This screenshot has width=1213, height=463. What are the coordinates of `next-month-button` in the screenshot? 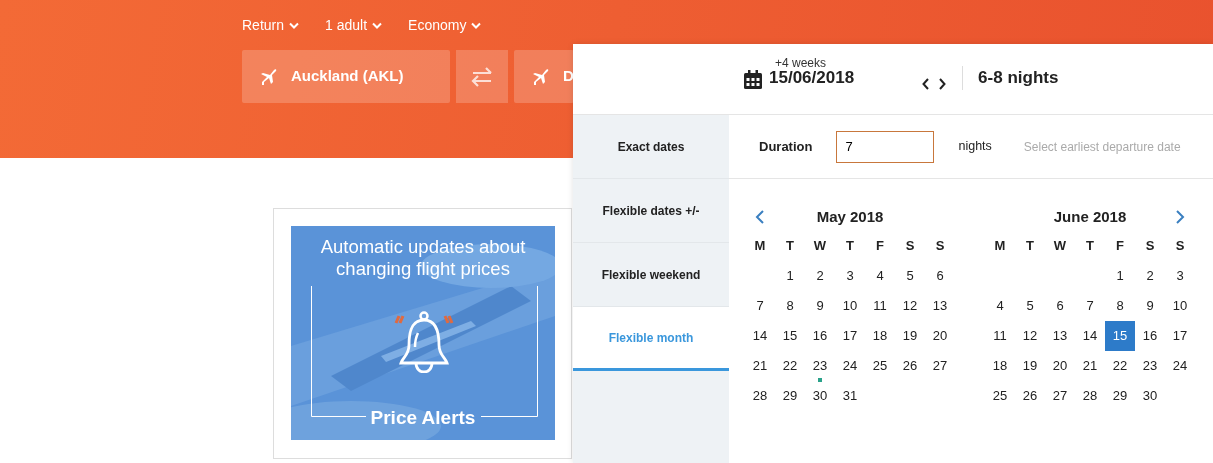 It's located at (1180, 217).